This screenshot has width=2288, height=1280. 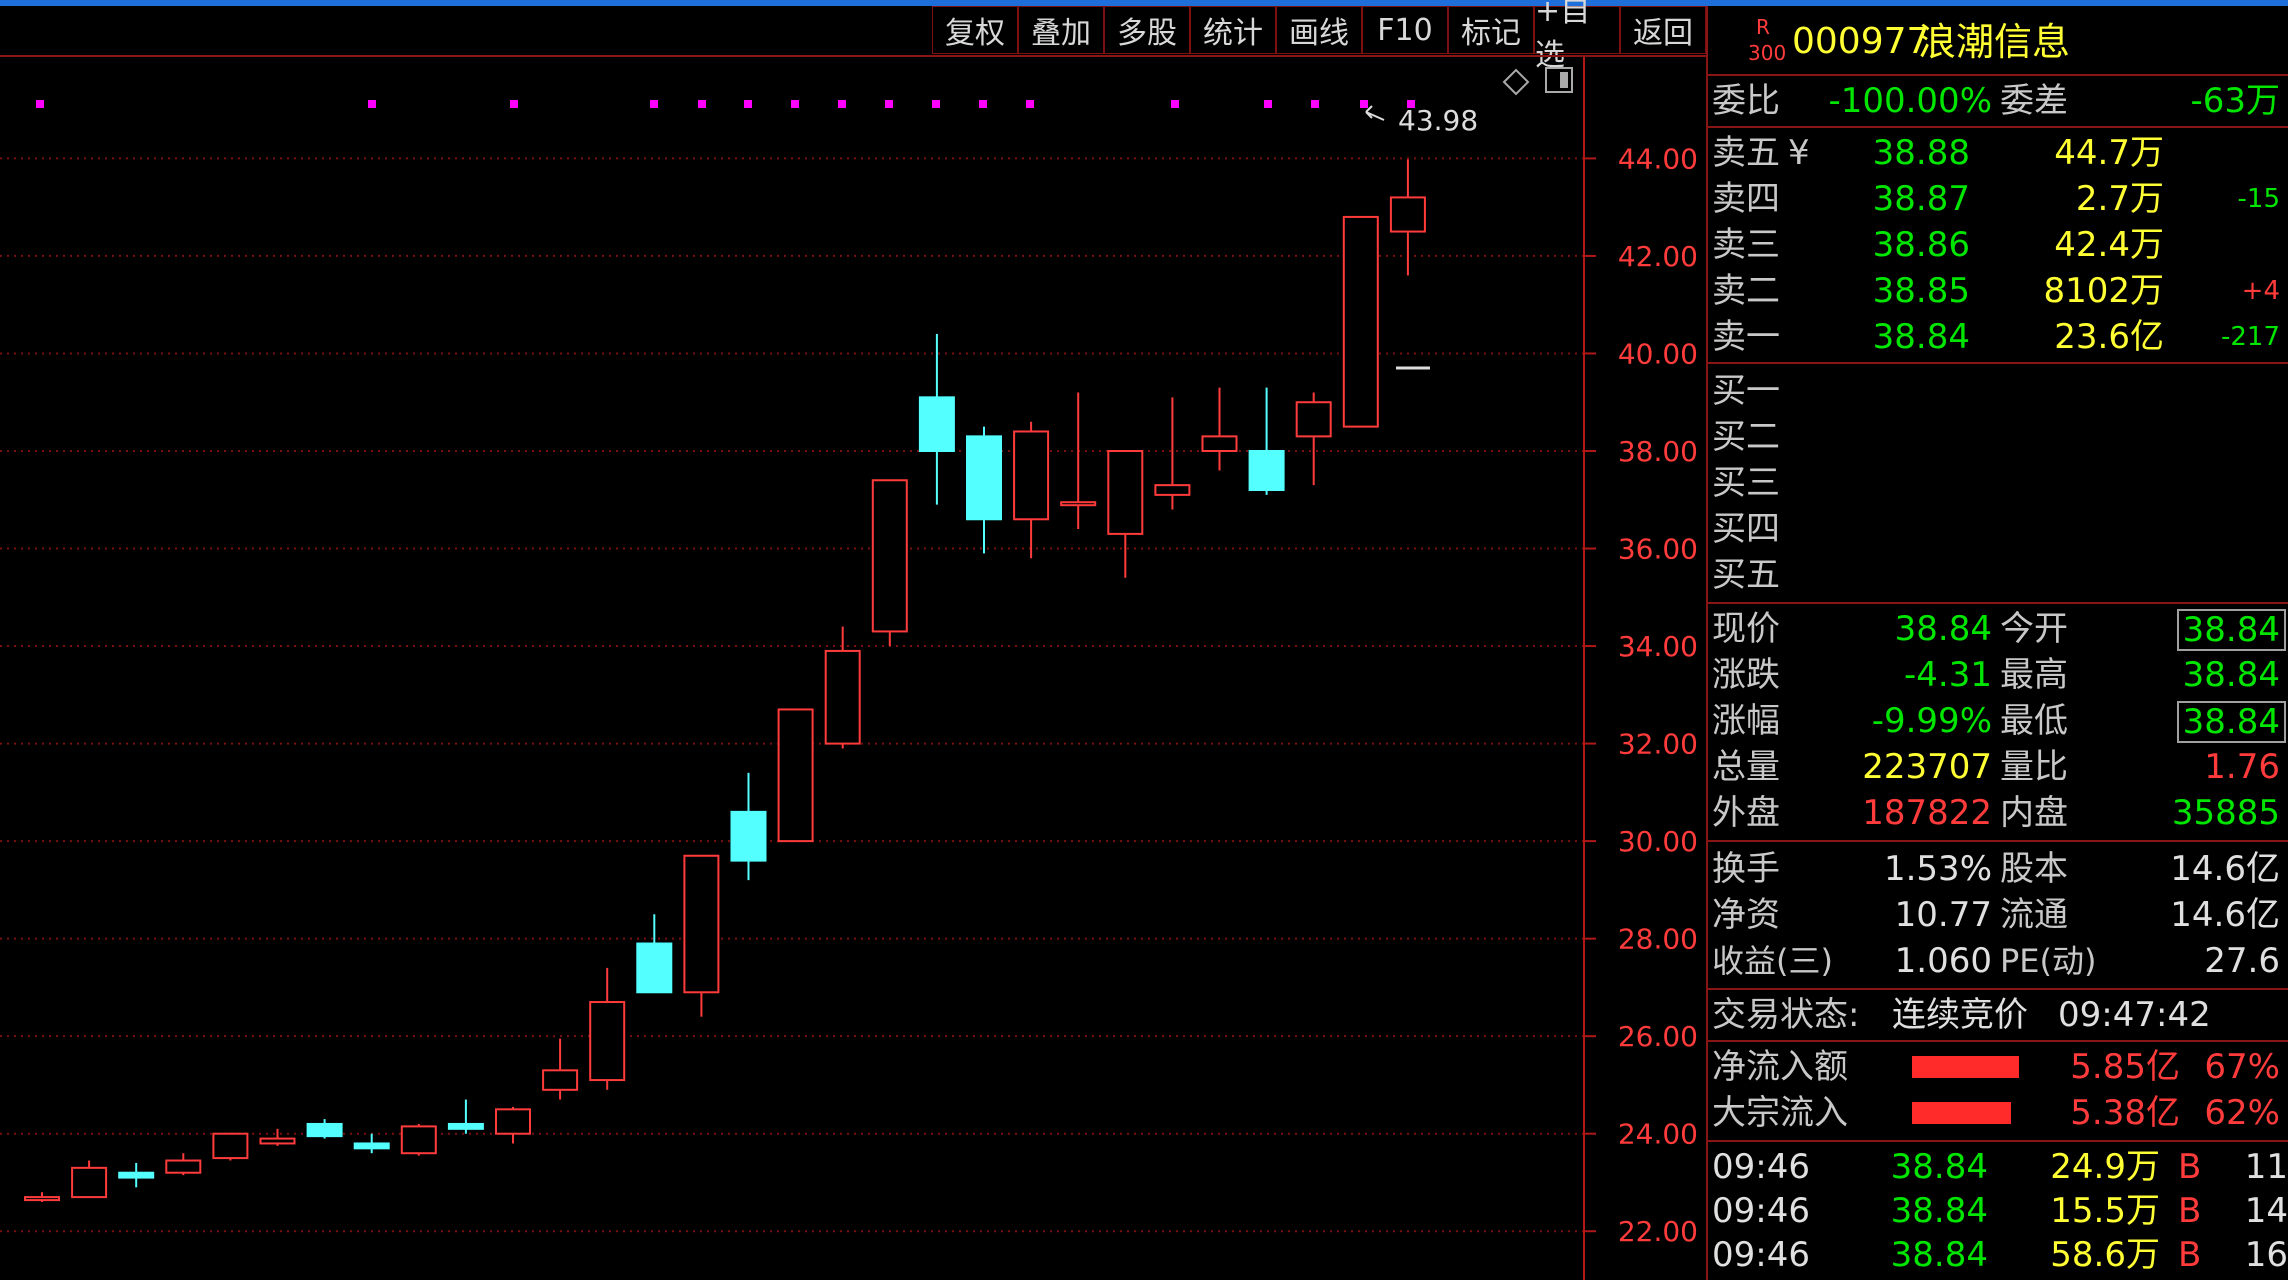 What do you see at coordinates (1559, 80) in the screenshot?
I see `panel-toggle-icon` at bounding box center [1559, 80].